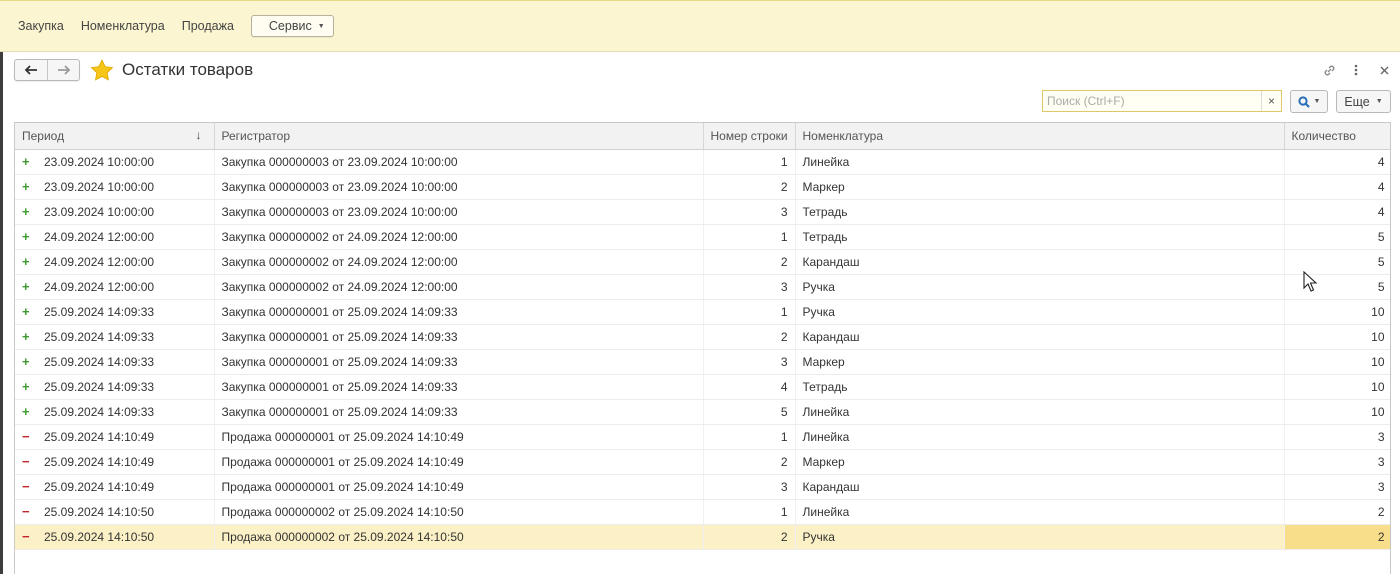 The width and height of the screenshot is (1400, 574). What do you see at coordinates (1356, 70) in the screenshot?
I see `more-actions-button` at bounding box center [1356, 70].